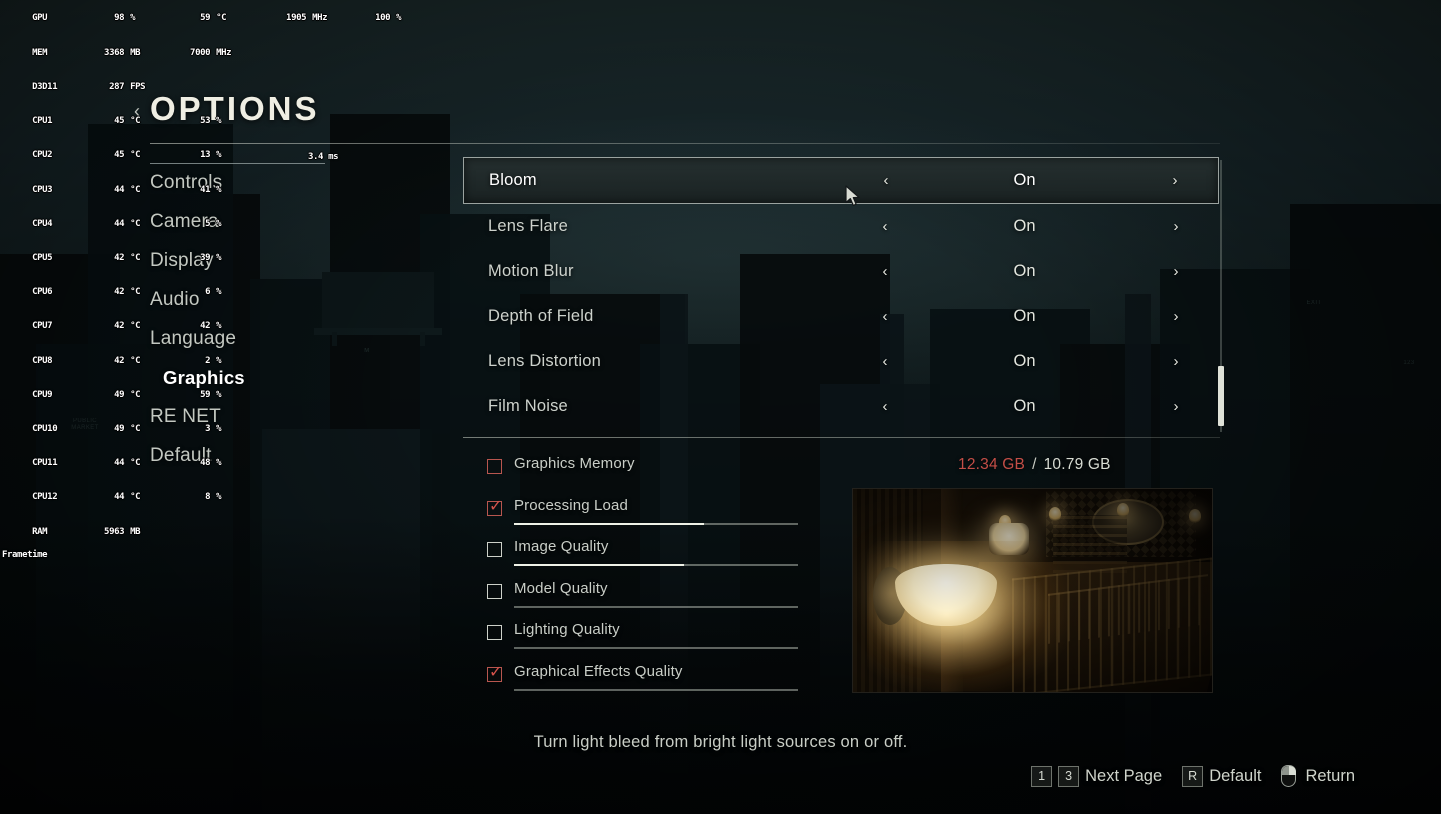 Image resolution: width=1441 pixels, height=814 pixels. I want to click on osd-row: RAM 5963 MB, so click(209, 532).